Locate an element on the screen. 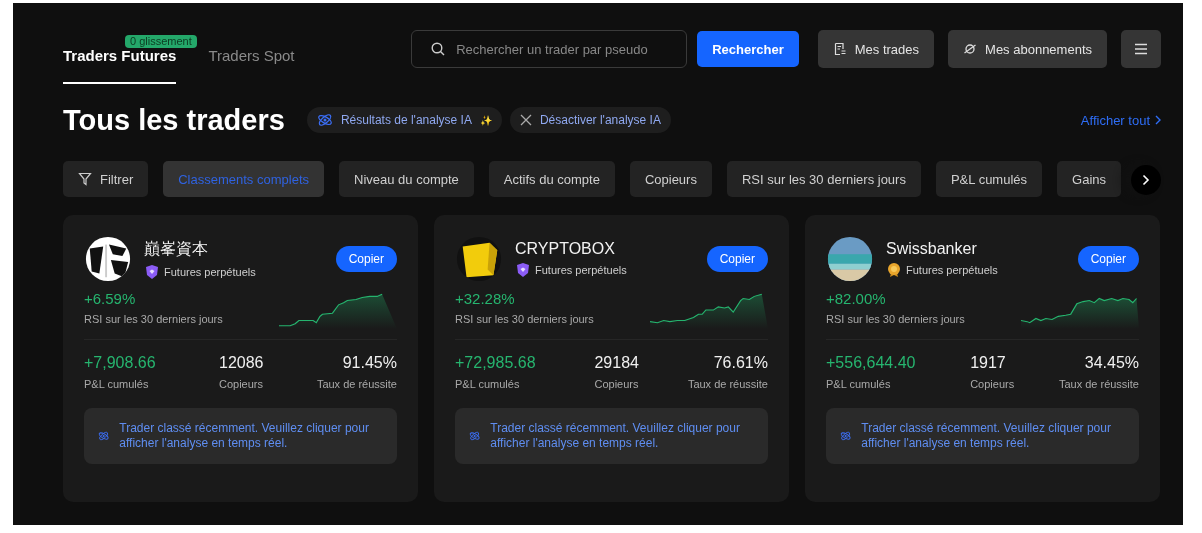 The height and width of the screenshot is (533, 1202). trader-name: 巔峯資本 is located at coordinates (176, 248).